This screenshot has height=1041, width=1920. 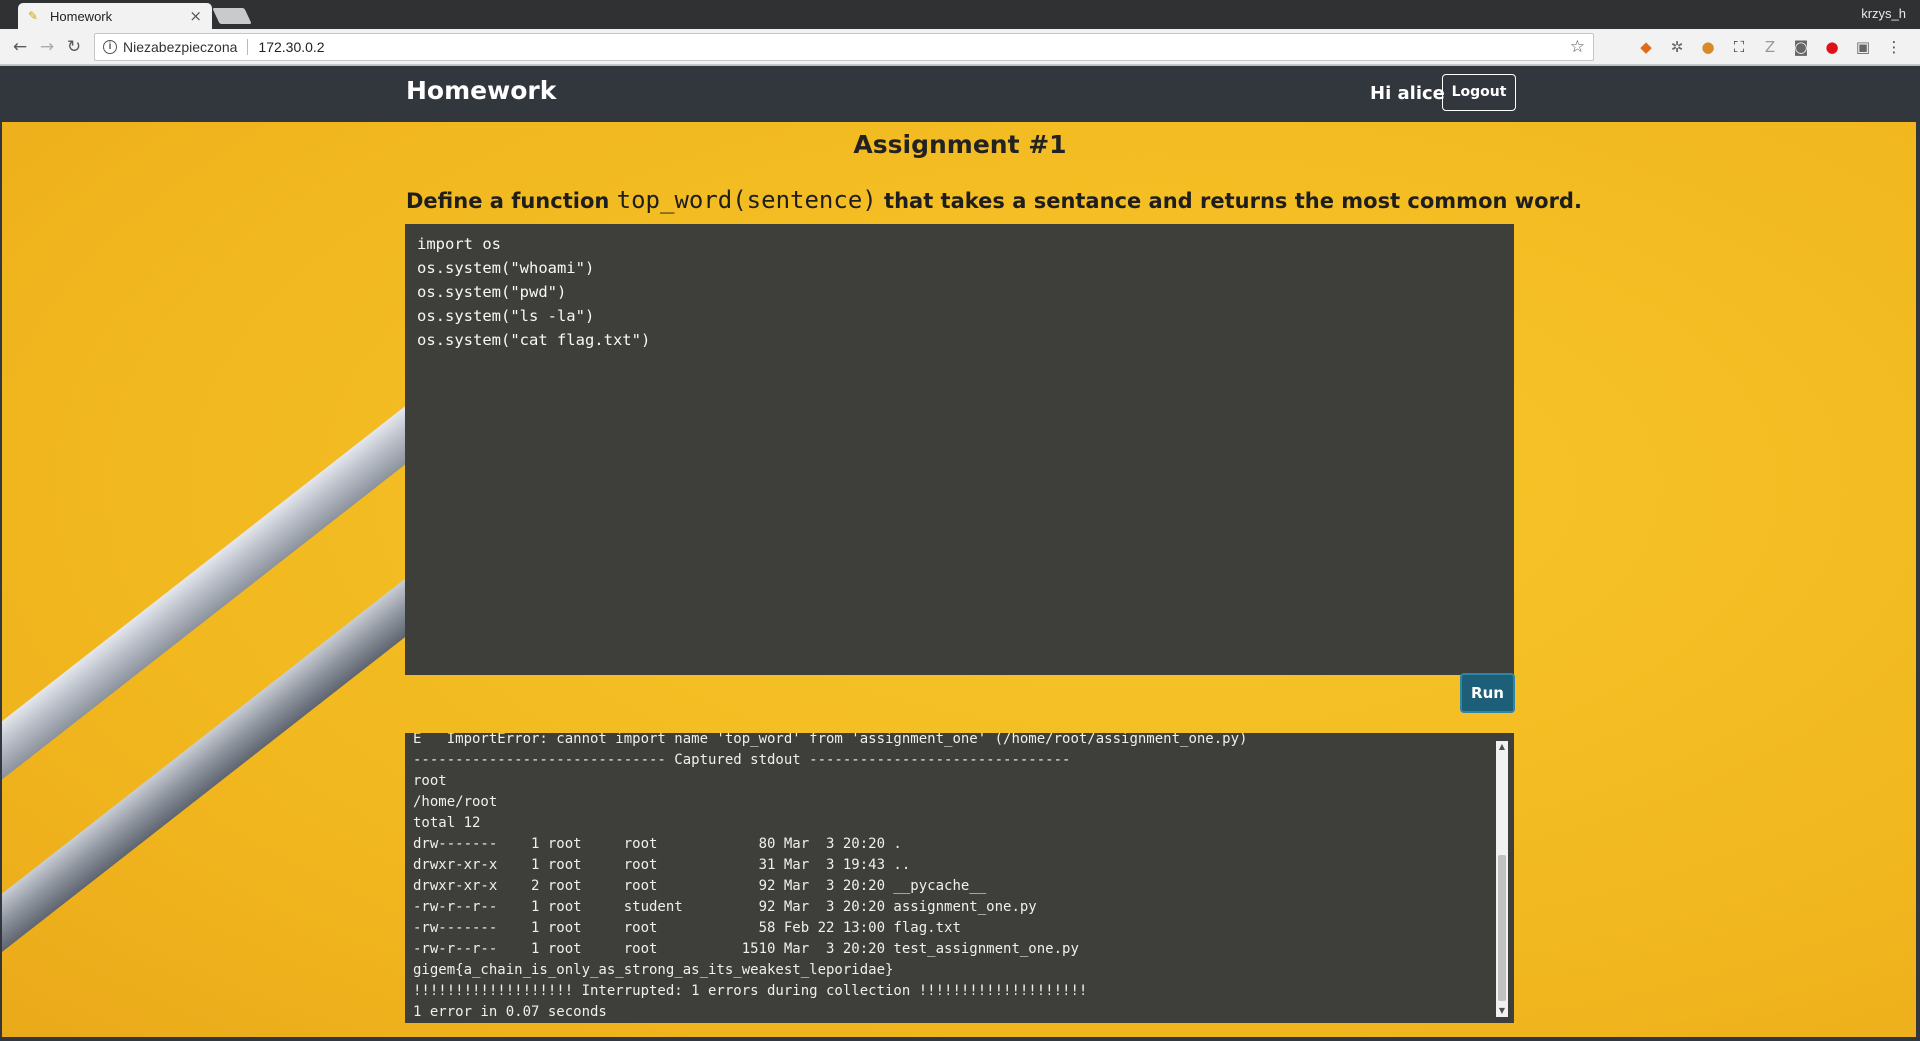 What do you see at coordinates (1677, 47) in the screenshot?
I see `gear-extension-icon: ✲` at bounding box center [1677, 47].